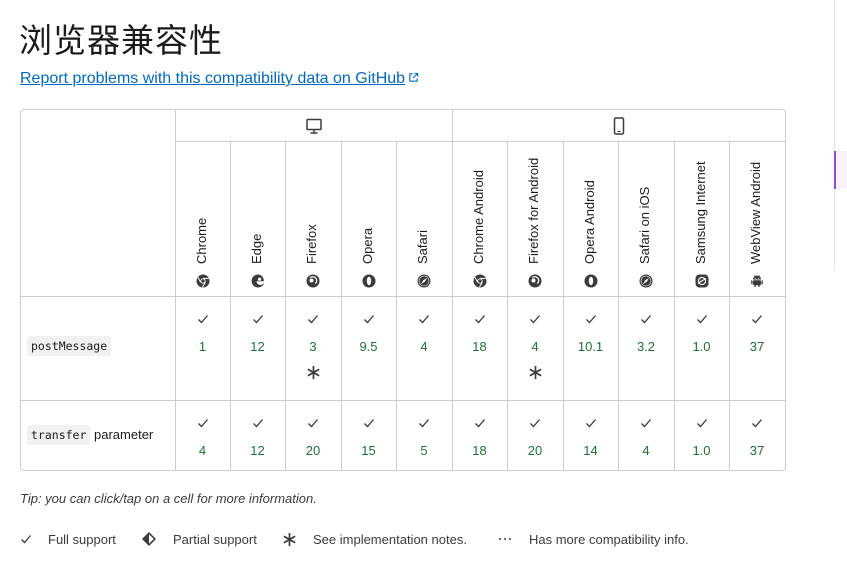  Describe the element at coordinates (202, 346) in the screenshot. I see `version-number: 1` at that location.